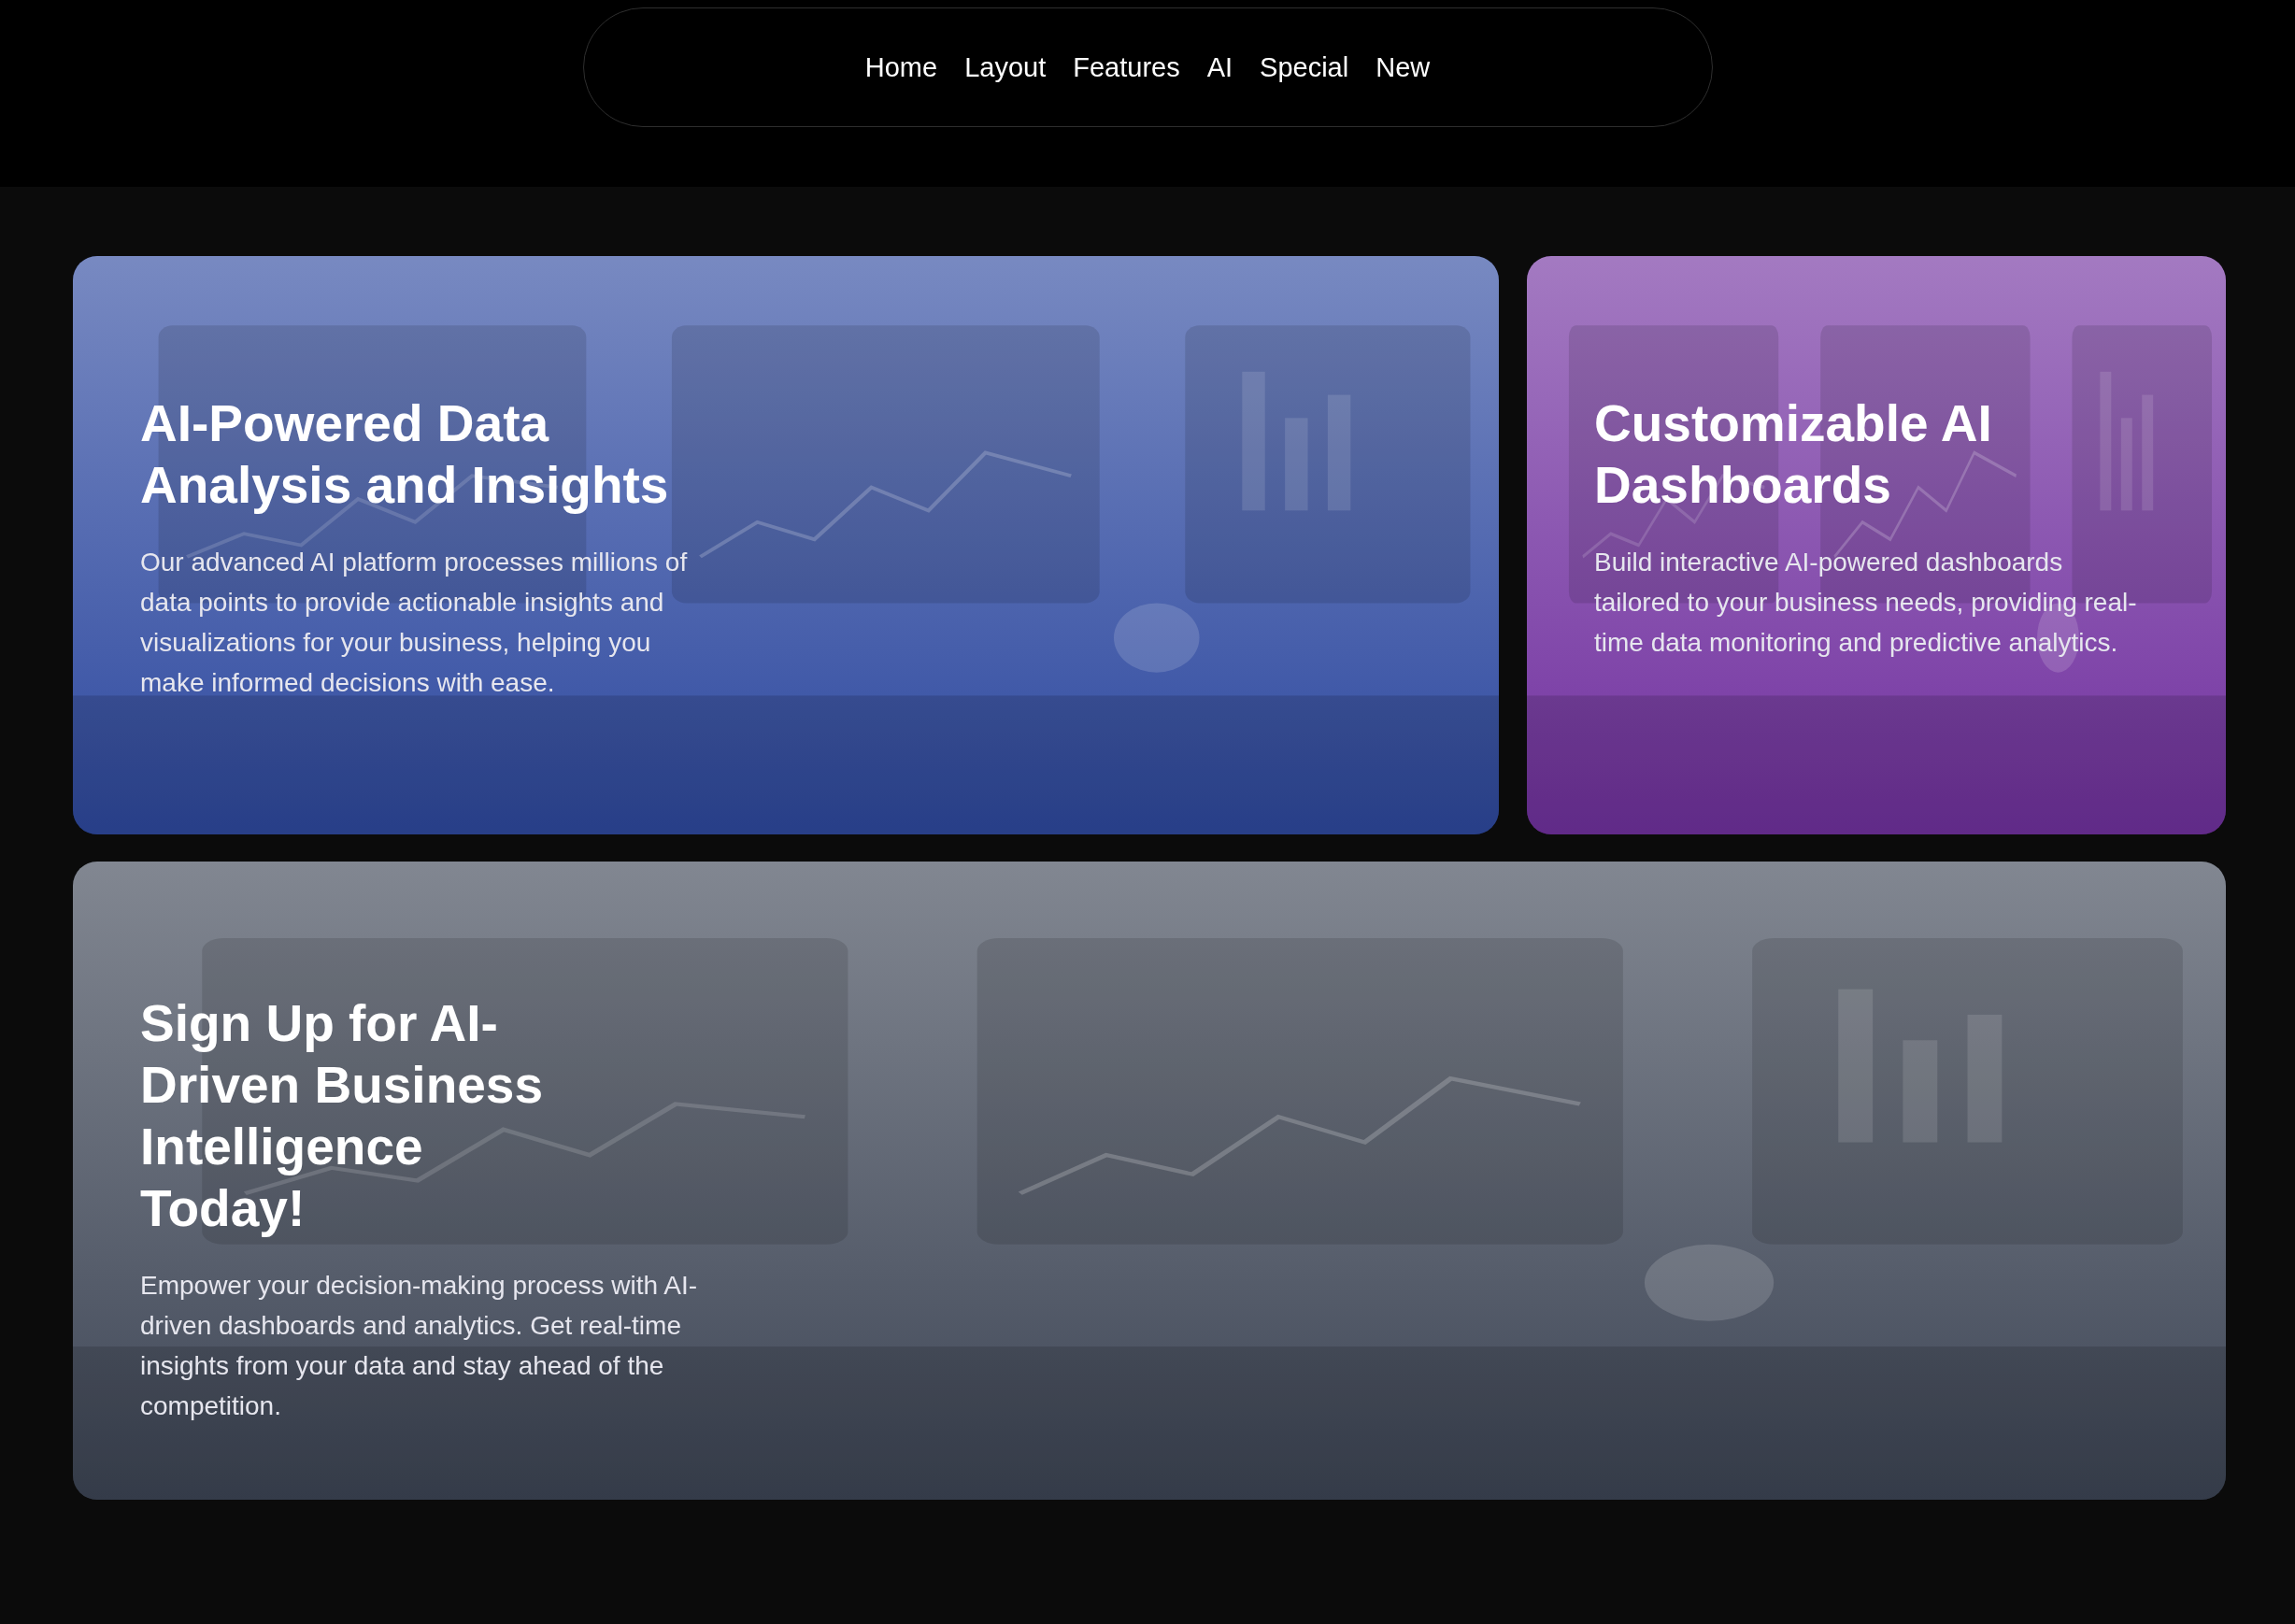 The height and width of the screenshot is (1624, 2295). I want to click on card-text: Our advanced AI platform processes millions of data points to provide actionable insights and visualizations for your business, helping you make informed decisions with ease., so click(414, 623).